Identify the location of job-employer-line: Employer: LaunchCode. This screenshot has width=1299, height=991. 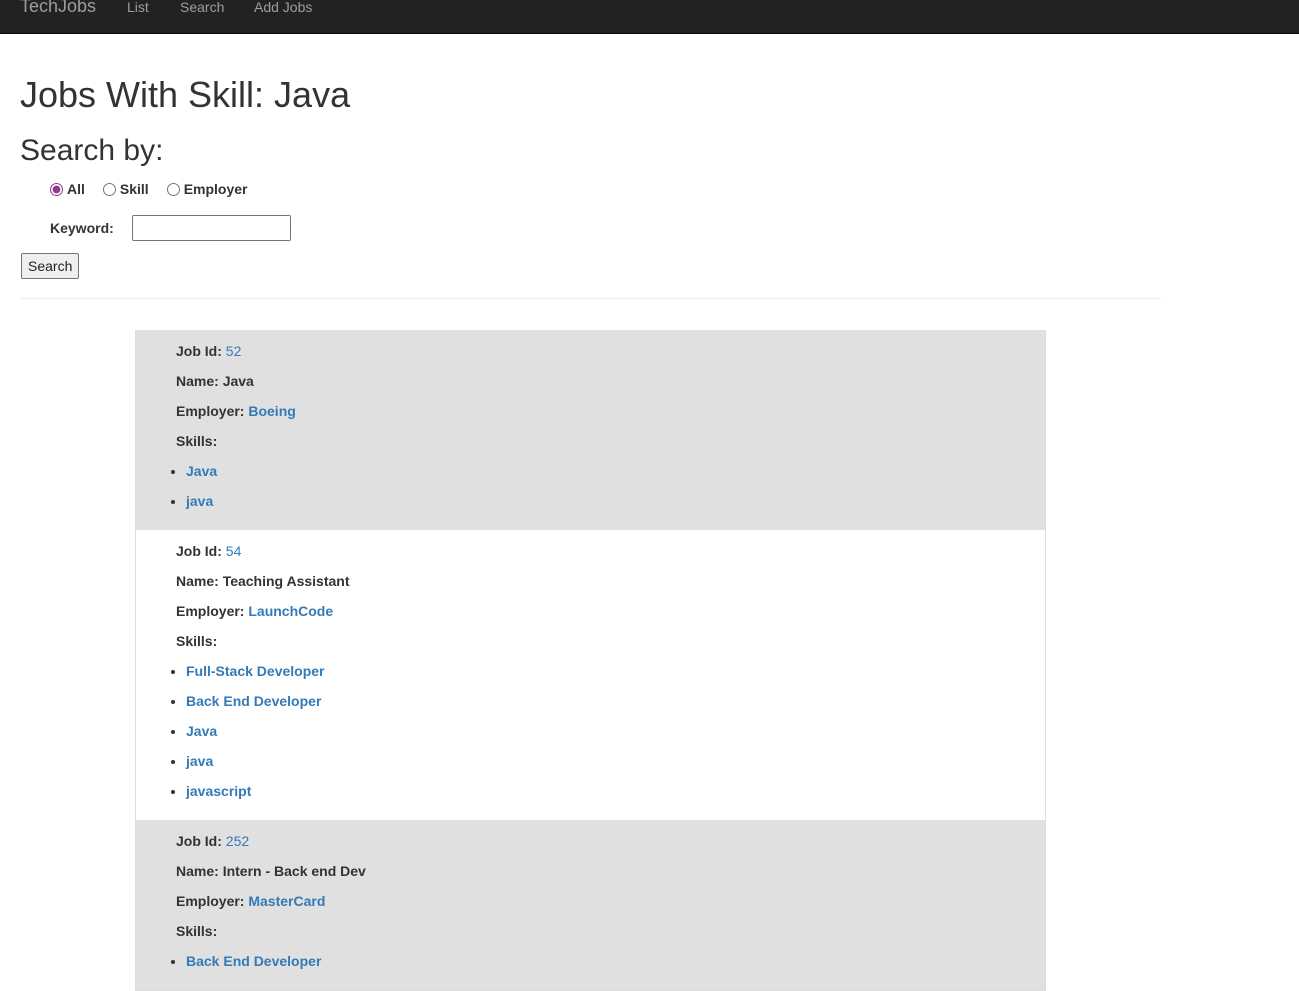
(255, 611).